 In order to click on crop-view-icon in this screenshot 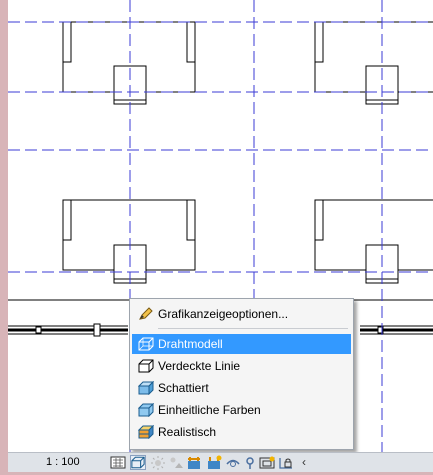, I will do `click(194, 462)`.